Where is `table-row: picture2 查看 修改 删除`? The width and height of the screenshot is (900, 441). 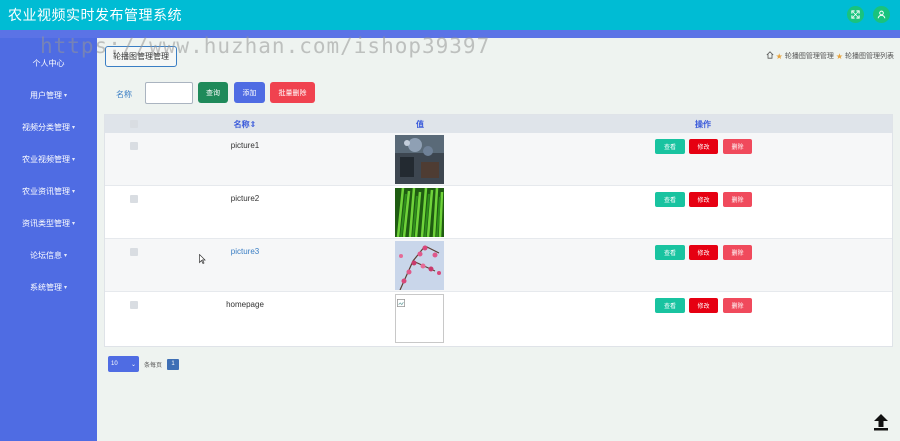
table-row: picture2 查看 修改 删除 is located at coordinates (498, 212).